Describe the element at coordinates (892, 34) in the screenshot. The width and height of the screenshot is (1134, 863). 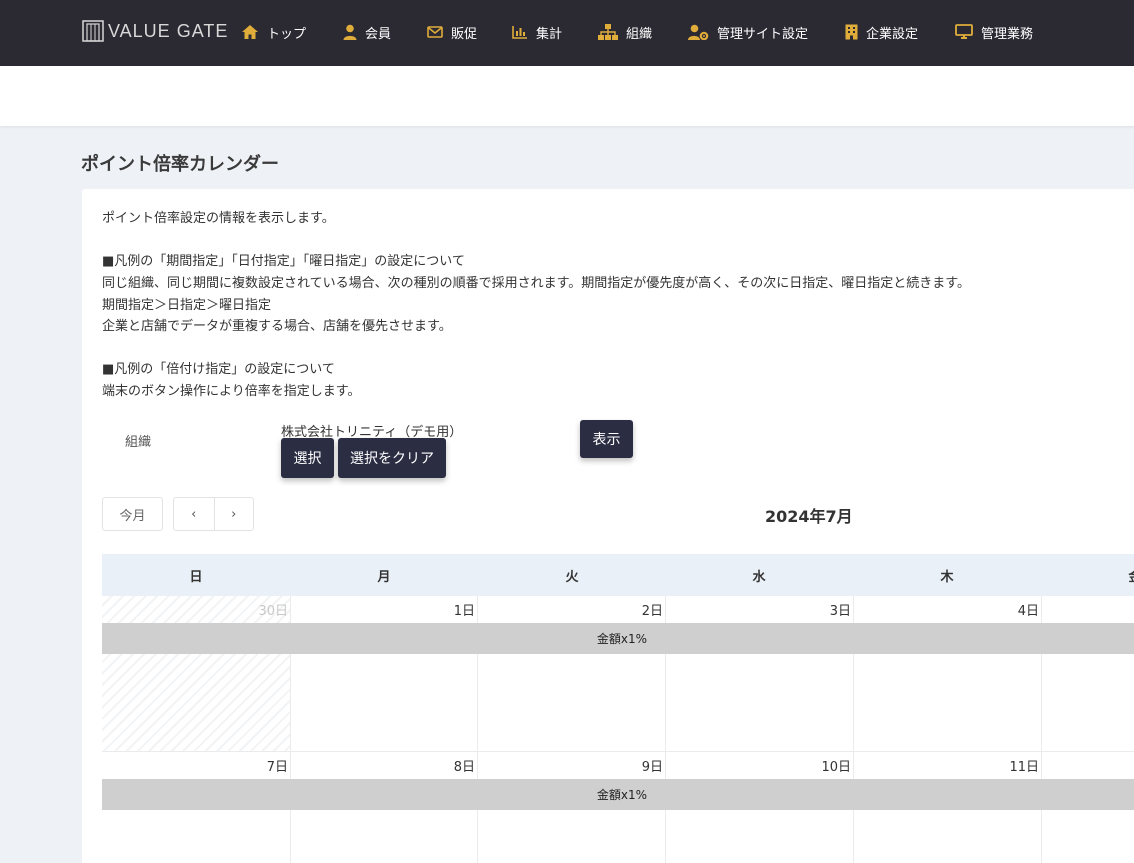
I see `nav-label-company-settings: 企業設定` at that location.